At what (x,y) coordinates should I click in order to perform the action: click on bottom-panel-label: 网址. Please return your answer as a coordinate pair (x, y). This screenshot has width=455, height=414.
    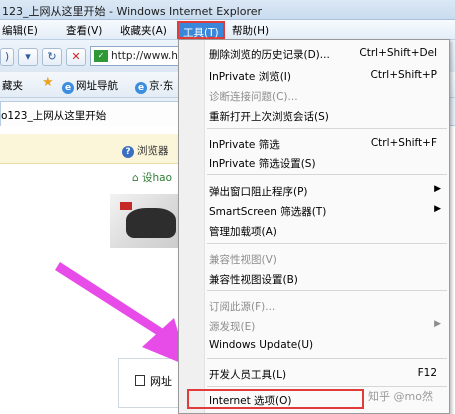
    Looking at the image, I should click on (153, 381).